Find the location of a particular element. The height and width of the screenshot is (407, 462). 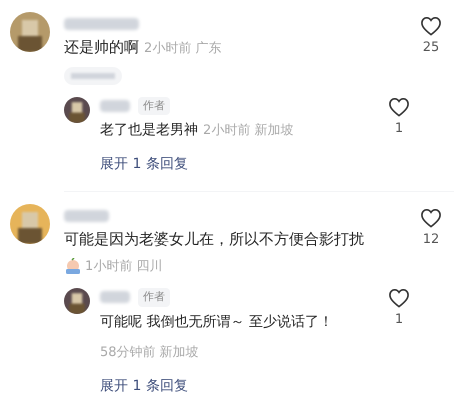

like-count: 12 is located at coordinates (431, 240).